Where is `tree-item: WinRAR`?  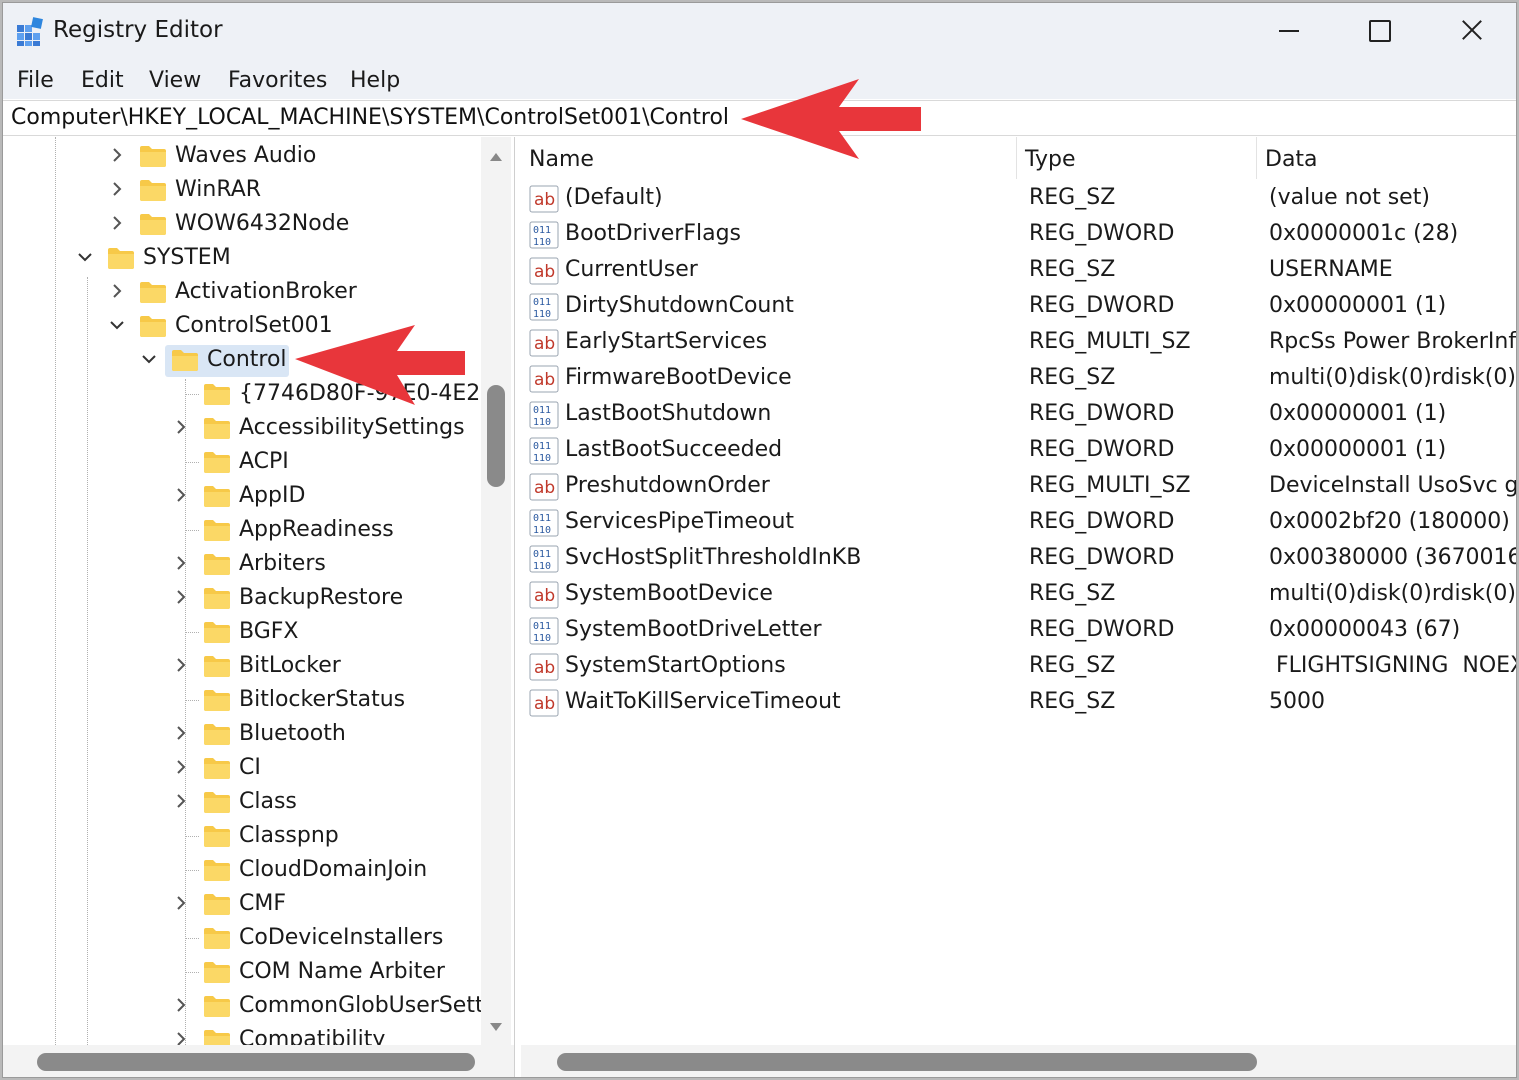 tree-item: WinRAR is located at coordinates (242, 190).